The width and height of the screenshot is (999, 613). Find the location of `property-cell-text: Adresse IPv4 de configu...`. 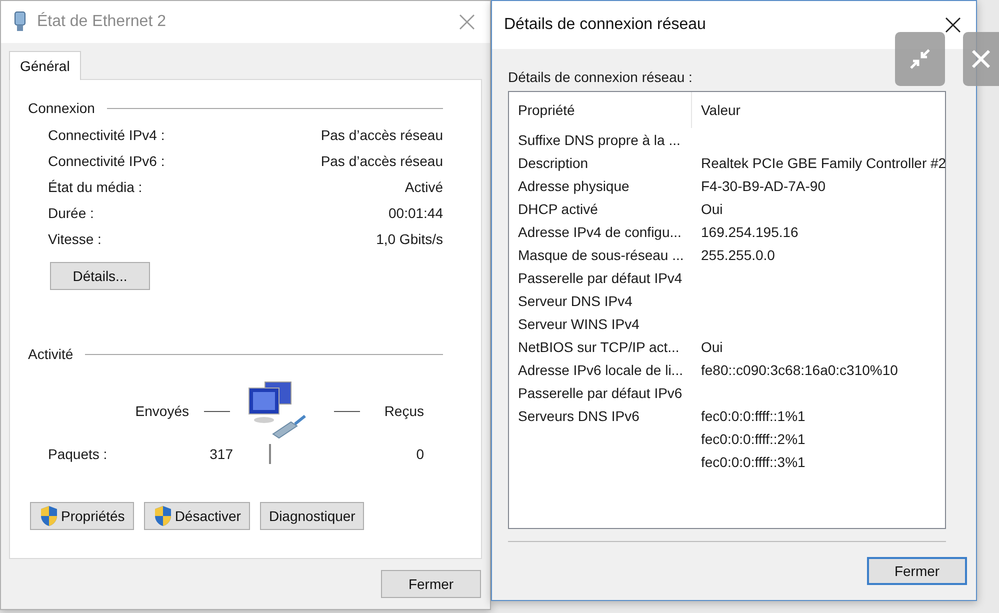

property-cell-text: Adresse IPv4 de configu... is located at coordinates (600, 232).